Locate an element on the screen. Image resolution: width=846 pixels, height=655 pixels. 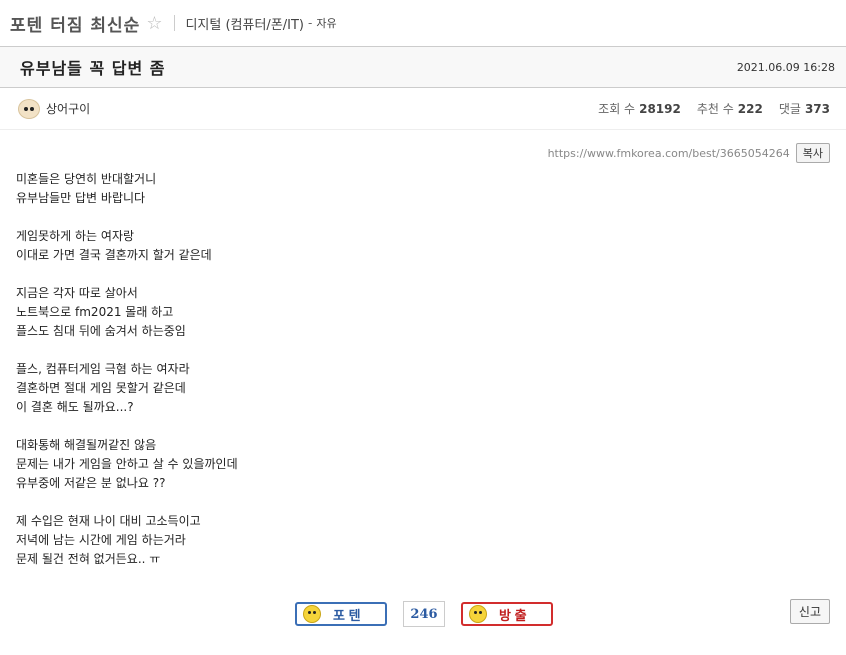
subcategory-link: 자유 is located at coordinates (326, 23).